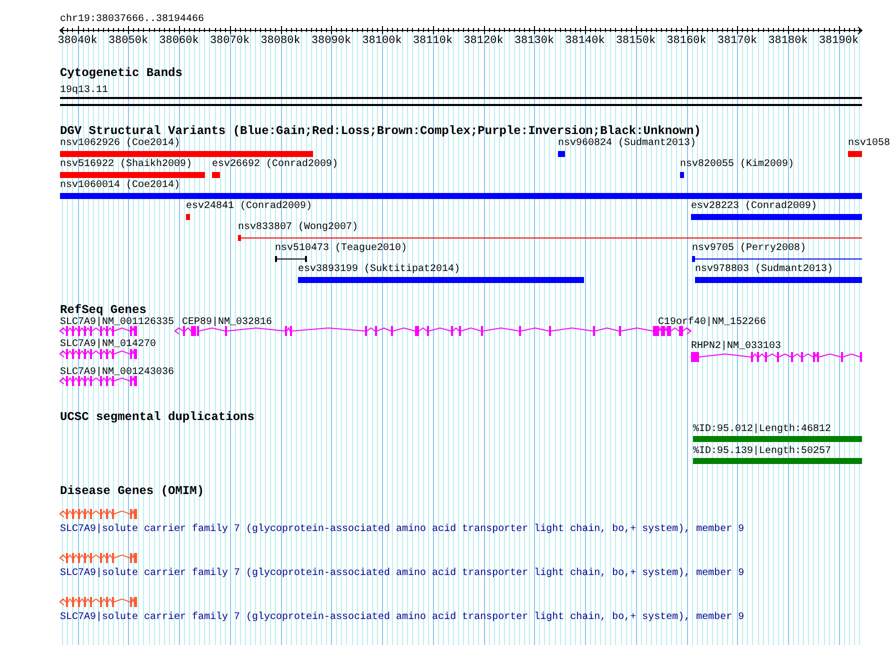 This screenshot has width=890, height=645. I want to click on track-title: Disease Genes (OMIM), so click(133, 491).